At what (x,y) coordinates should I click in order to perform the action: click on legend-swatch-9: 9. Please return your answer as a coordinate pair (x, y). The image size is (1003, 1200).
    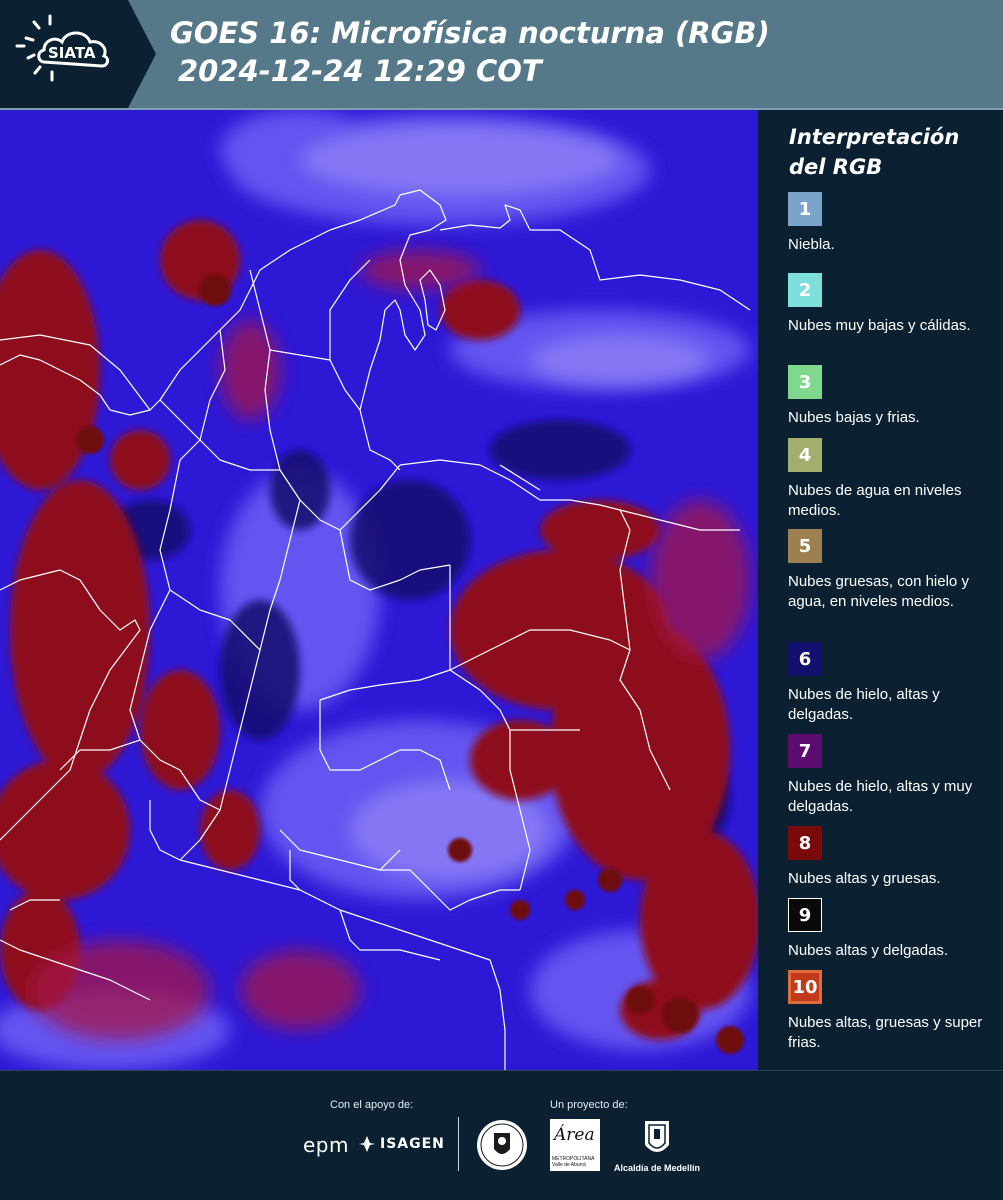
    Looking at the image, I should click on (805, 915).